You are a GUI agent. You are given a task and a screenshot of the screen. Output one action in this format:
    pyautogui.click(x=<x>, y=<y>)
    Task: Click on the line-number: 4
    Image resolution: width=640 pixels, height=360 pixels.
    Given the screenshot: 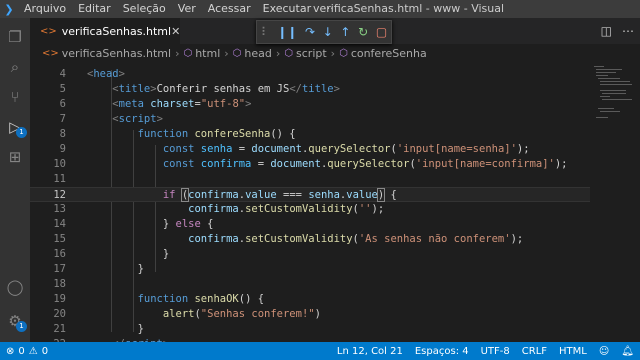 What is the action you would take?
    pyautogui.click(x=62, y=74)
    